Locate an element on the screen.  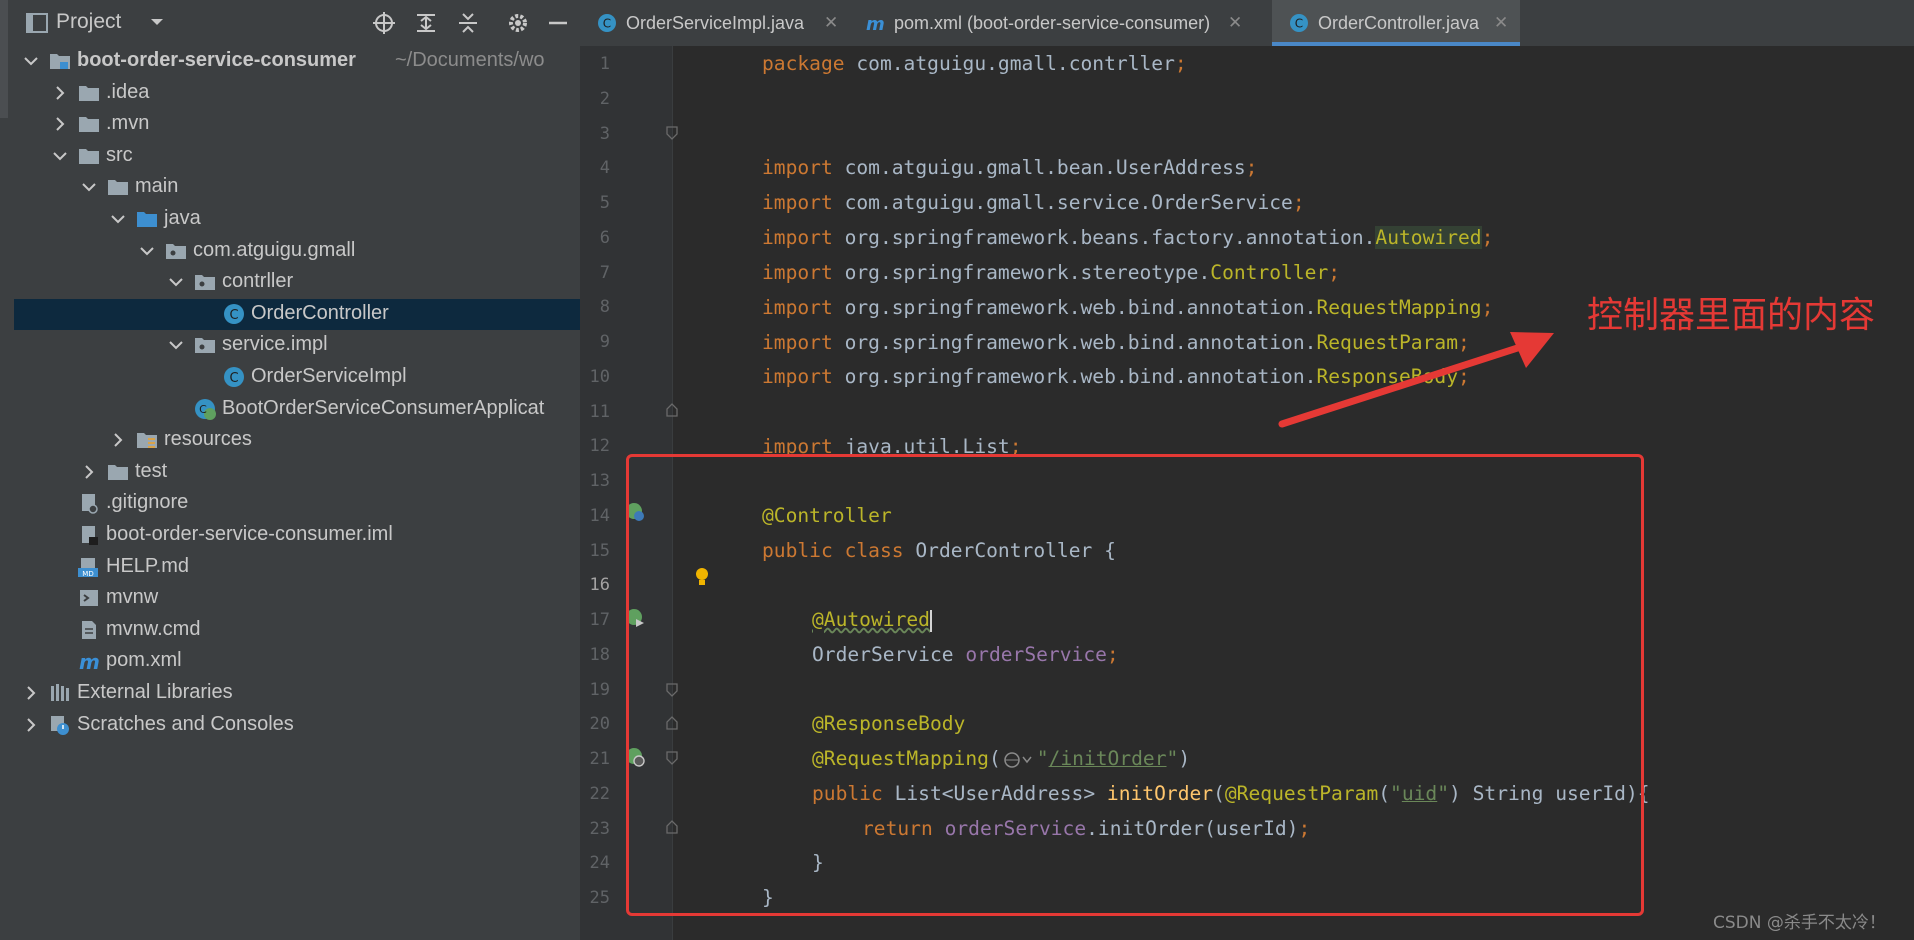
tree-item: java is located at coordinates (297, 219).